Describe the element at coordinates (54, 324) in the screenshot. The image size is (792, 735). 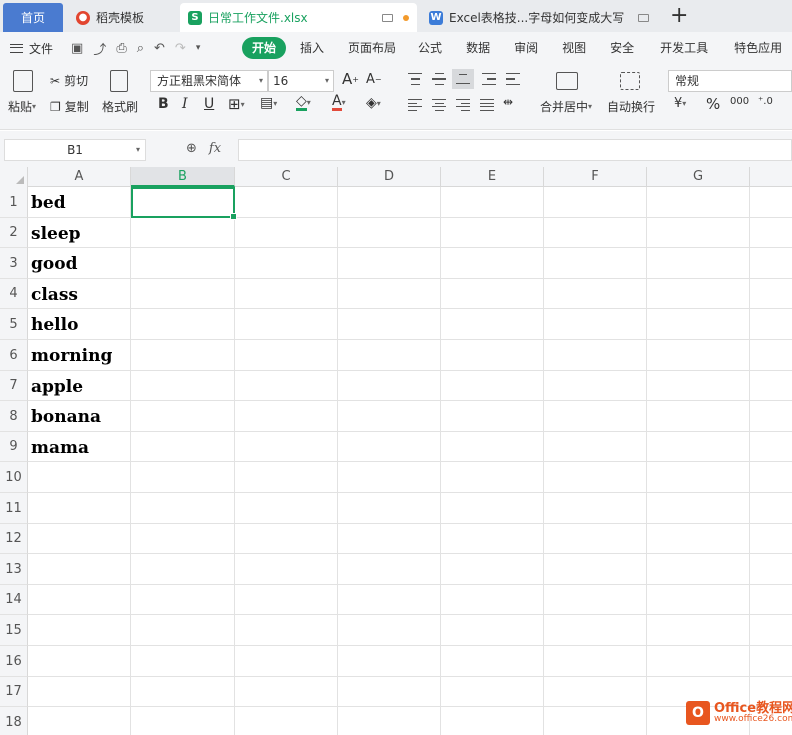
I see `cell-a5: hello` at that location.